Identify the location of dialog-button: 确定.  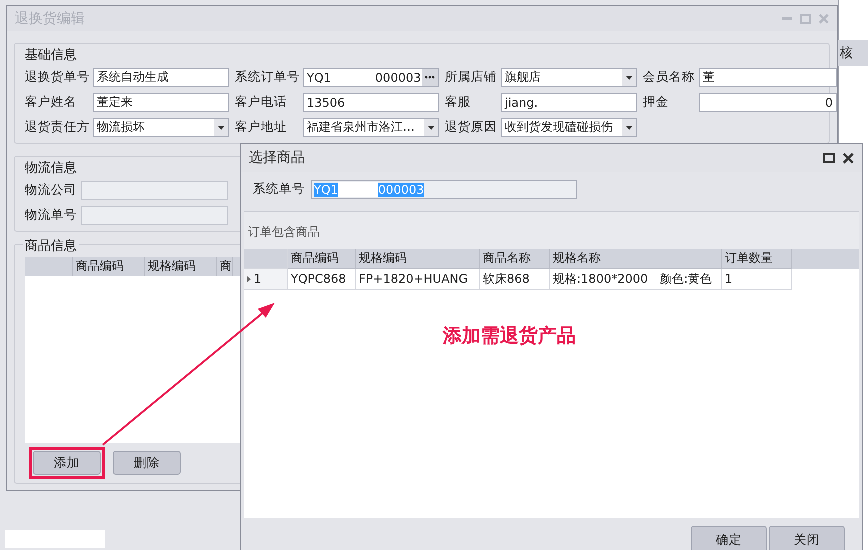
(729, 538).